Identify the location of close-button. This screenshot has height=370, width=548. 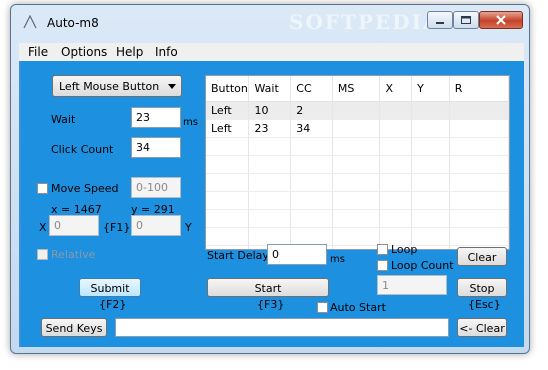
(501, 20).